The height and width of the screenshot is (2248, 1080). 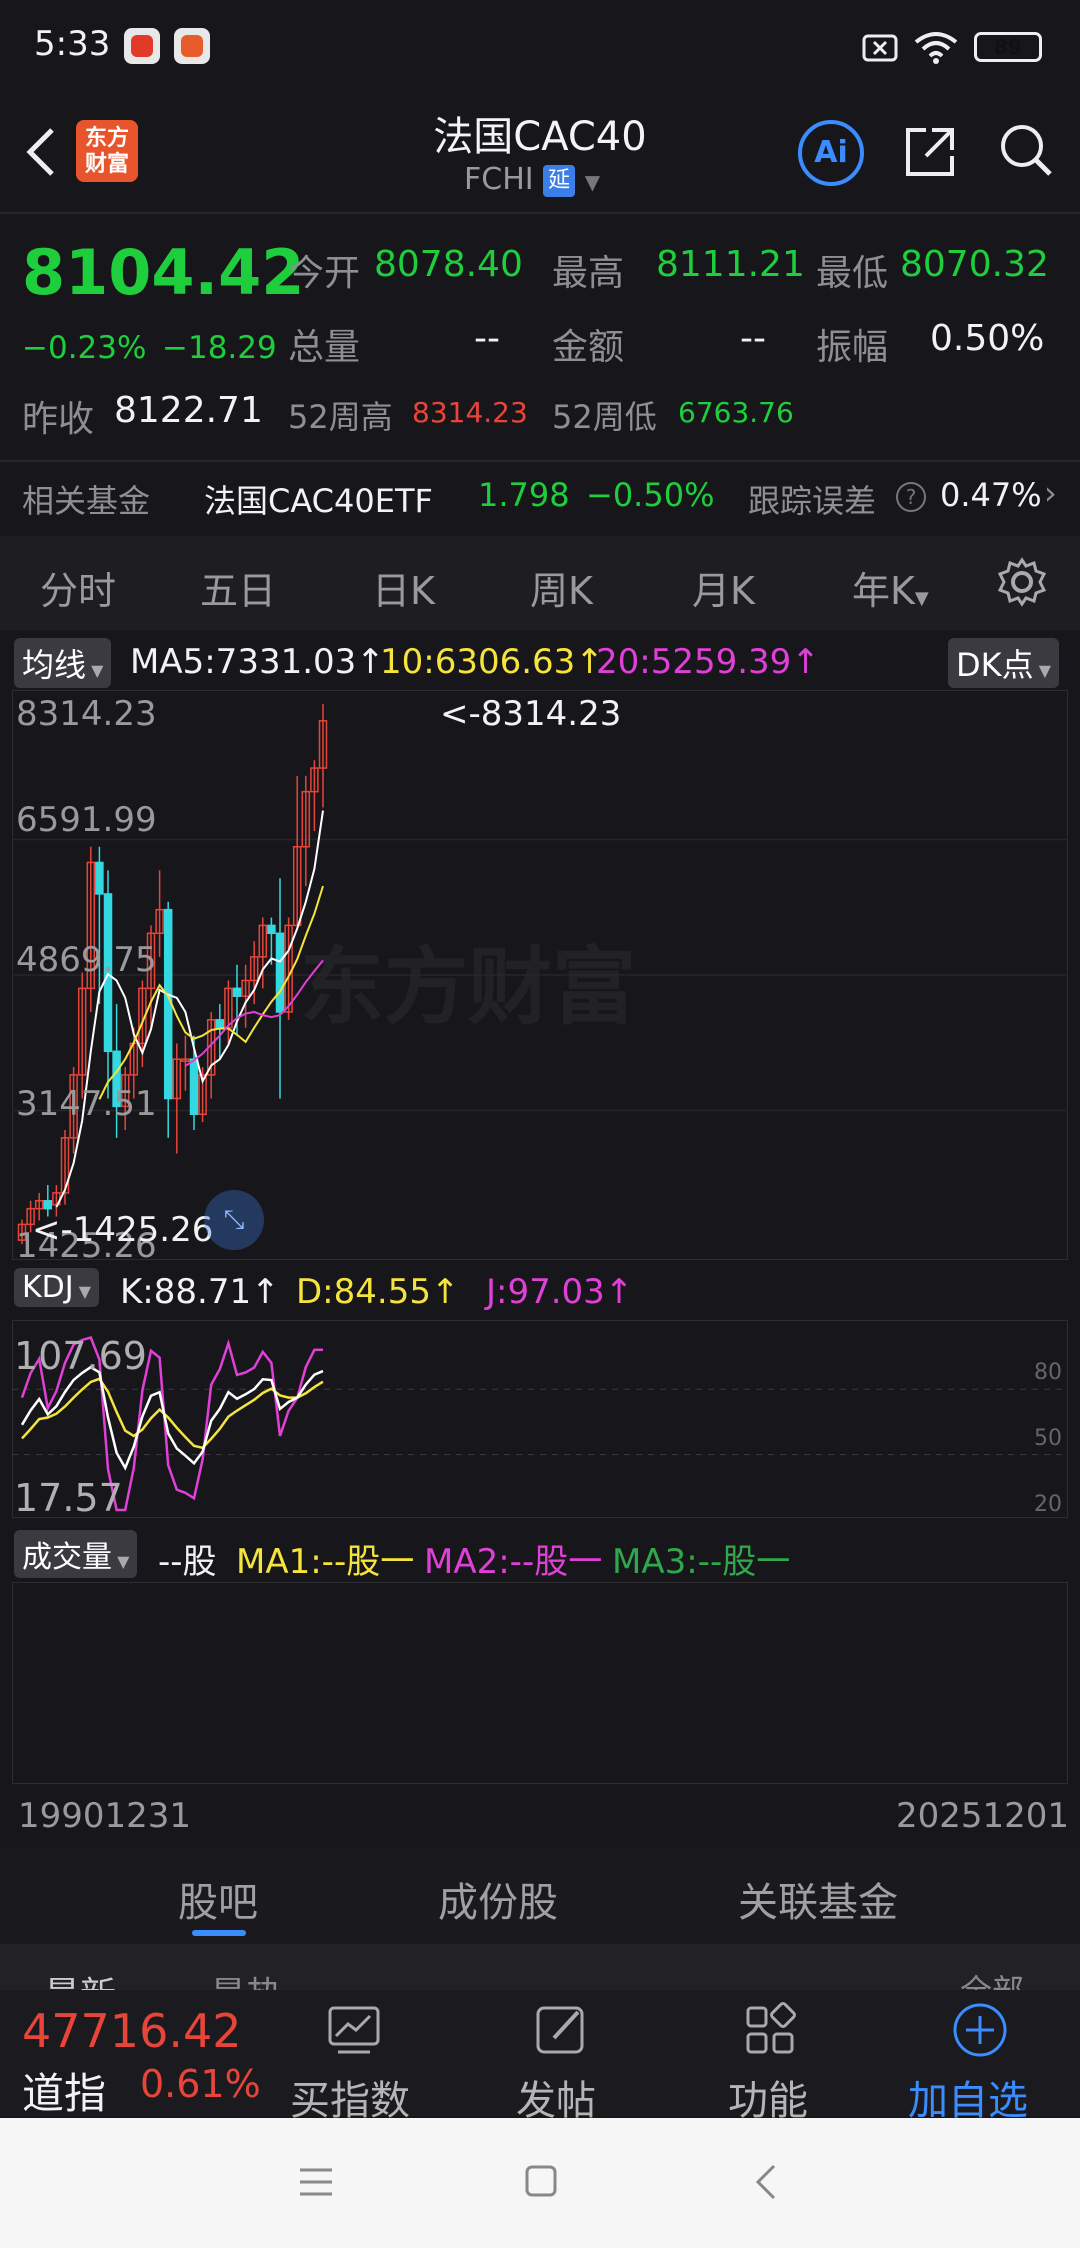 What do you see at coordinates (58, 419) in the screenshot?
I see `prev-close-label: 昨收` at bounding box center [58, 419].